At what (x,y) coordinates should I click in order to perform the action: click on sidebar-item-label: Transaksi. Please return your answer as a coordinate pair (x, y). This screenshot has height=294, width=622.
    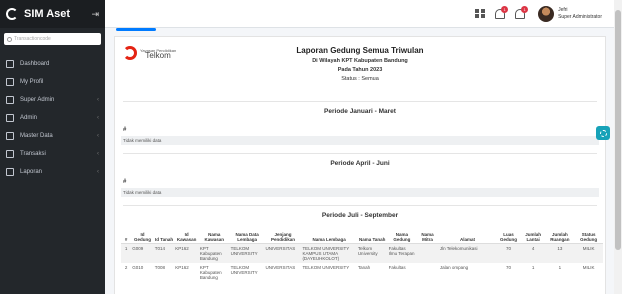
    Looking at the image, I should click on (33, 154).